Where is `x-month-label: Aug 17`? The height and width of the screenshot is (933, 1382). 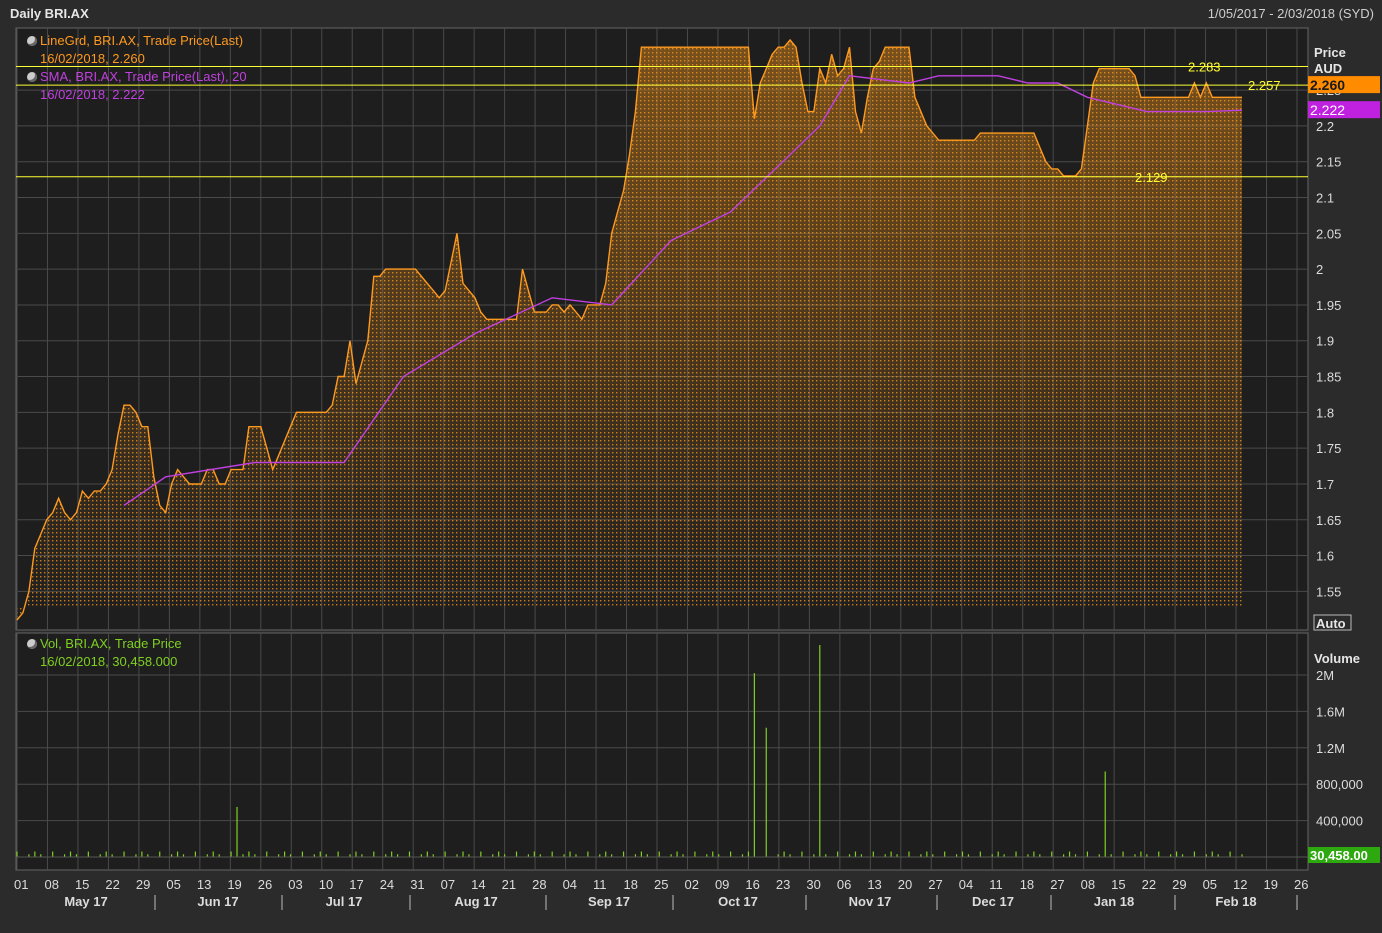
x-month-label: Aug 17 is located at coordinates (475, 901).